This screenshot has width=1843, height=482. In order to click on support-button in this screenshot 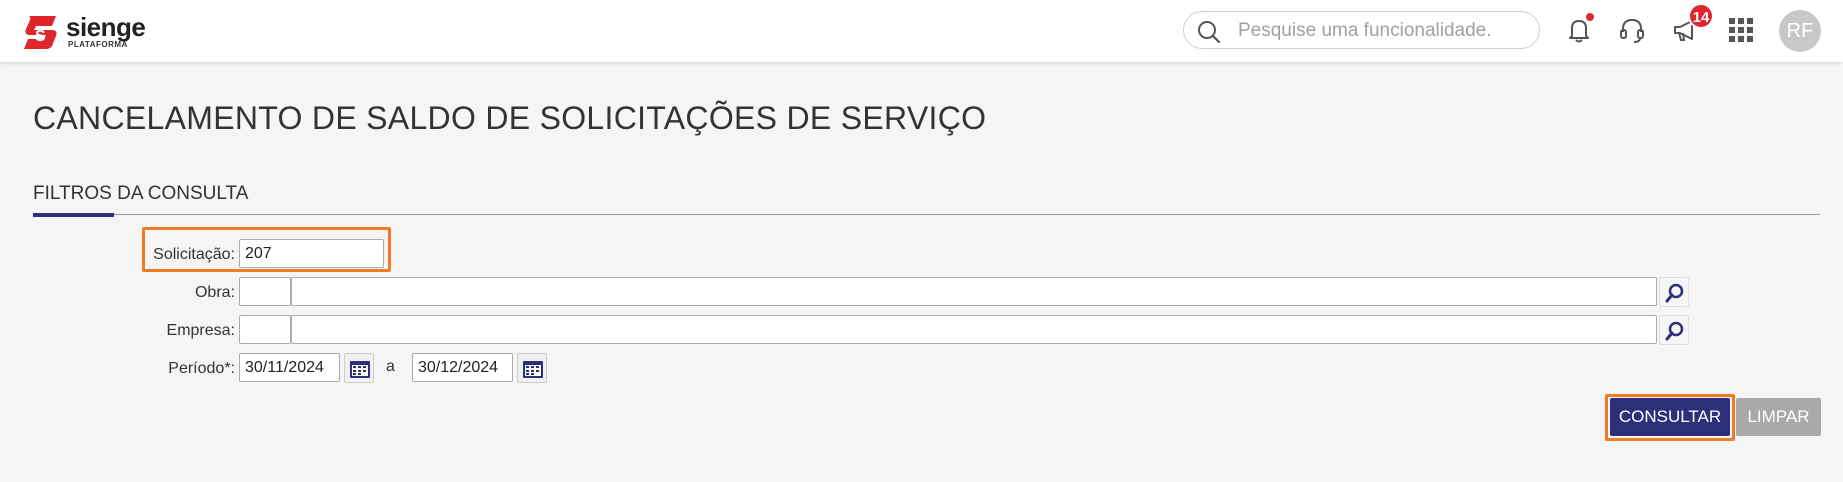, I will do `click(1632, 30)`.